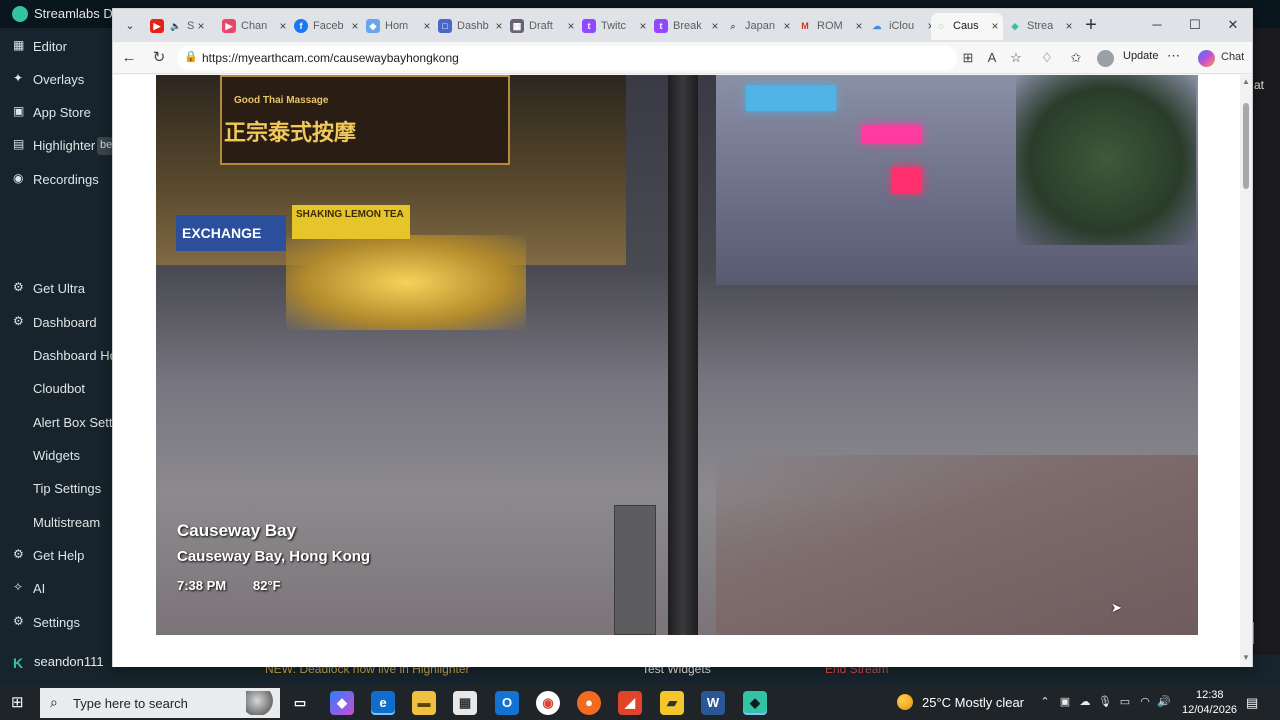 Image resolution: width=1280 pixels, height=720 pixels. I want to click on mouse-cursor-icon: ➤, so click(1116, 607).